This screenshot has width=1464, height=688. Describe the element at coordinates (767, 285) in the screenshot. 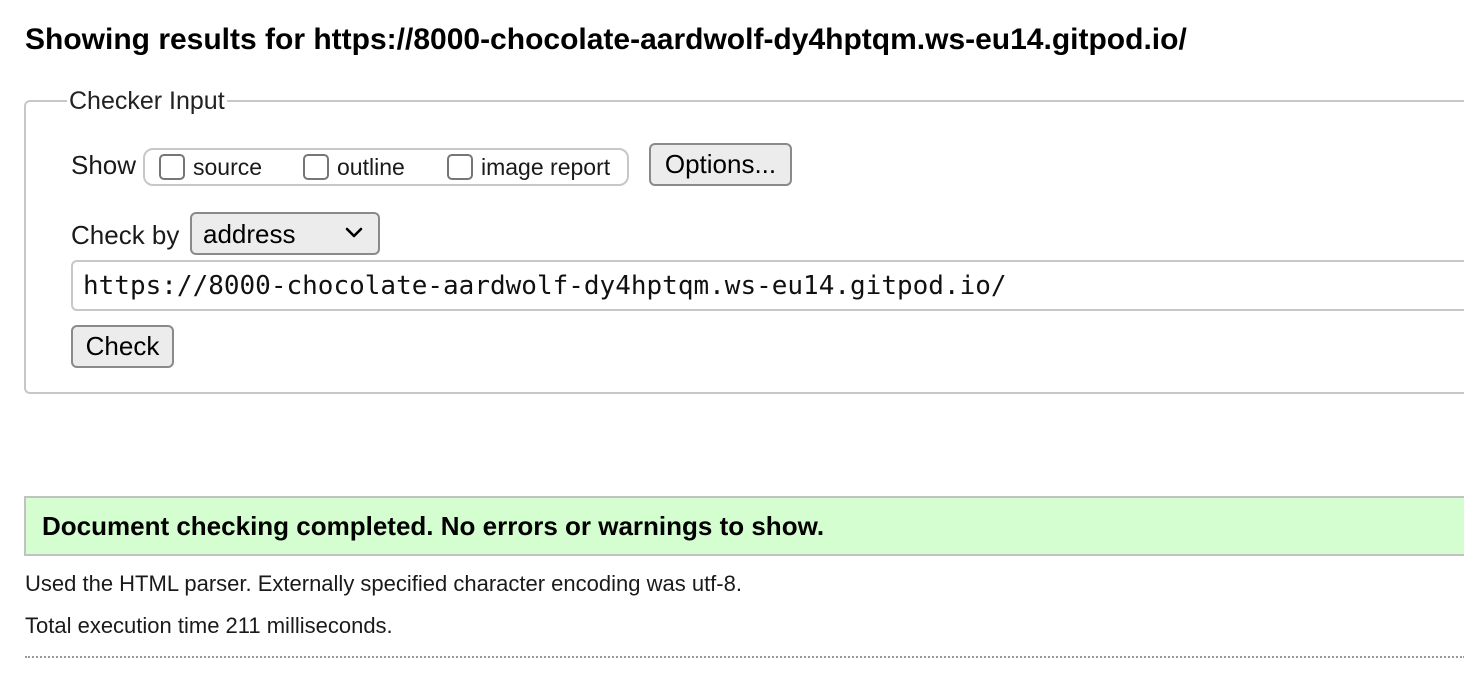

I see `document-url-input` at that location.